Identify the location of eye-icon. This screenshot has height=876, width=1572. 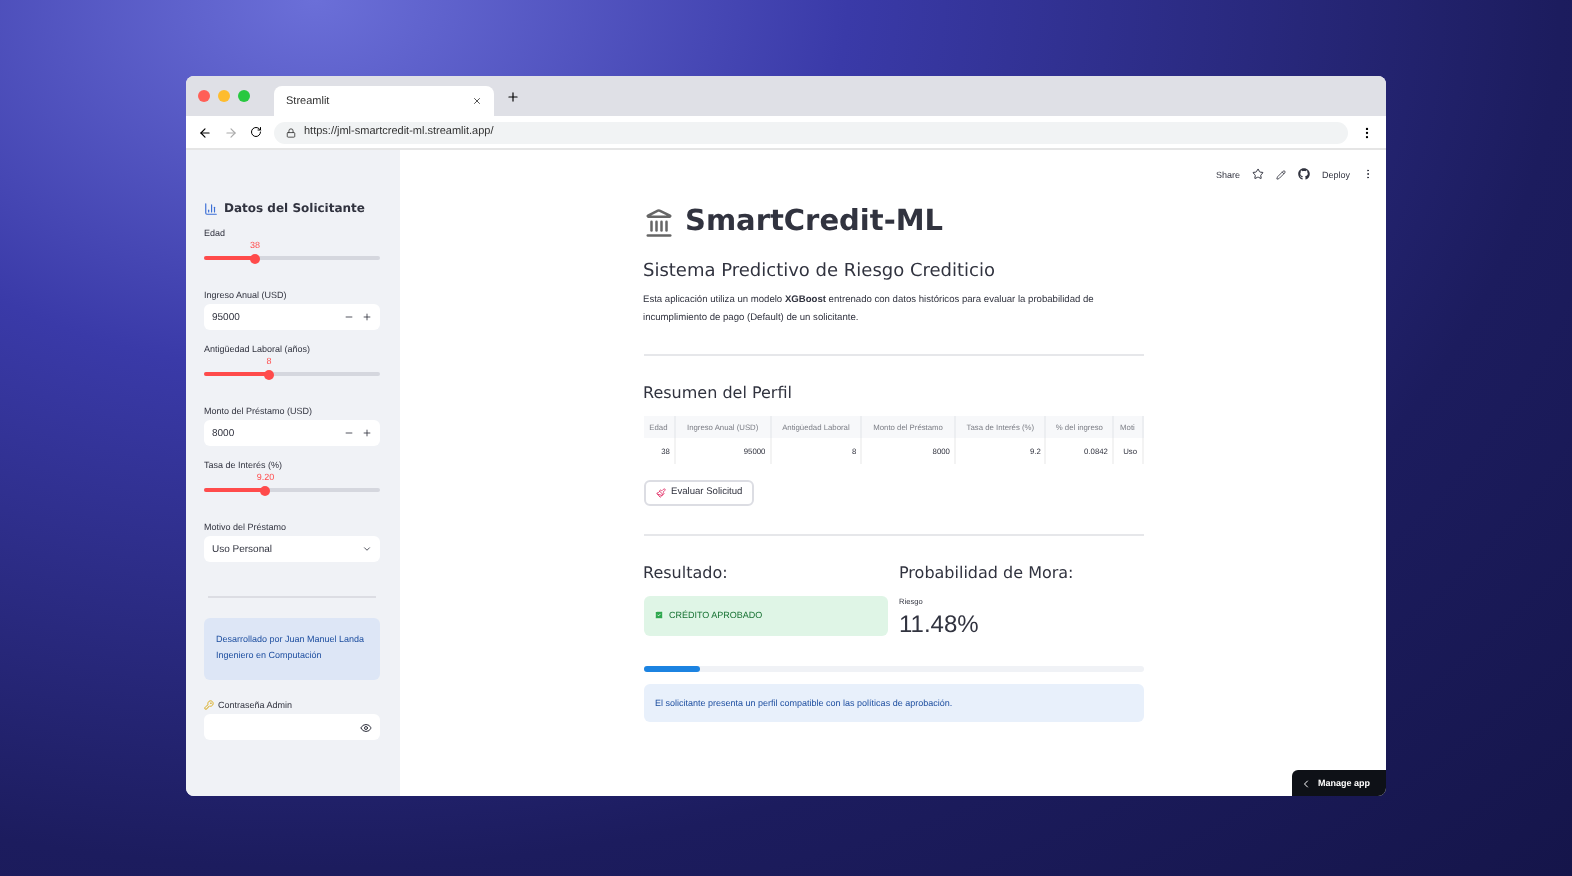
(366, 727).